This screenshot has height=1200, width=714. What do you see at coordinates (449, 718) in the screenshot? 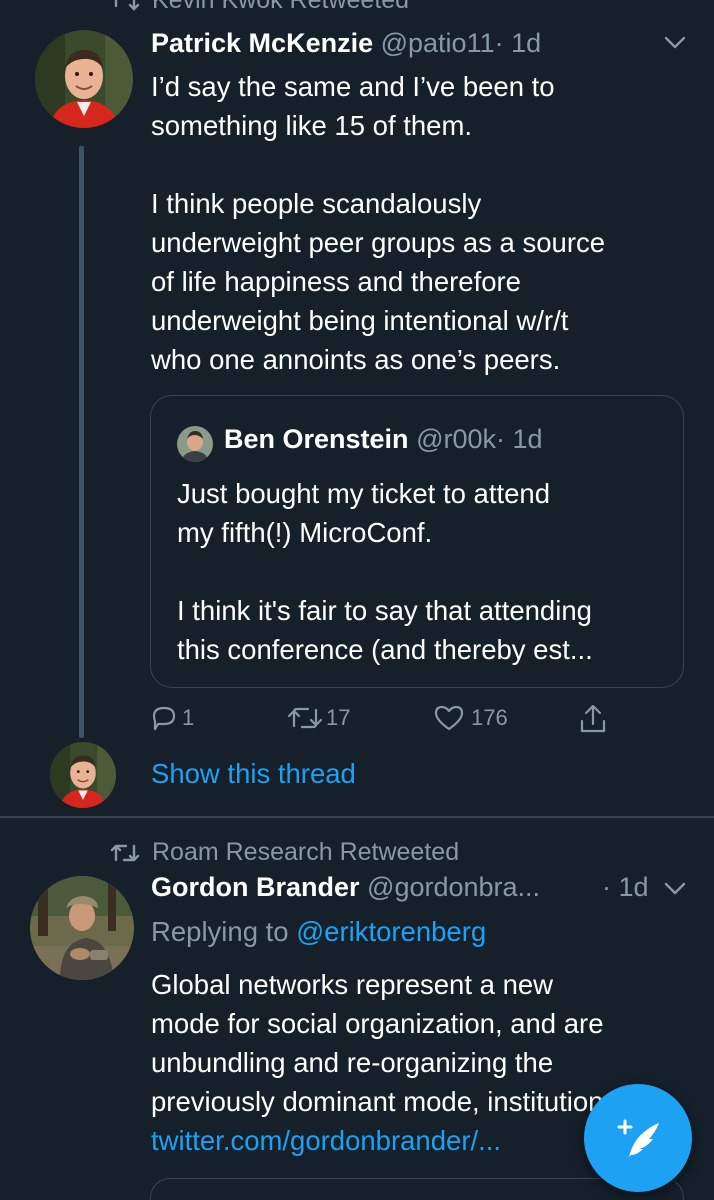
I see `heart-icon` at bounding box center [449, 718].